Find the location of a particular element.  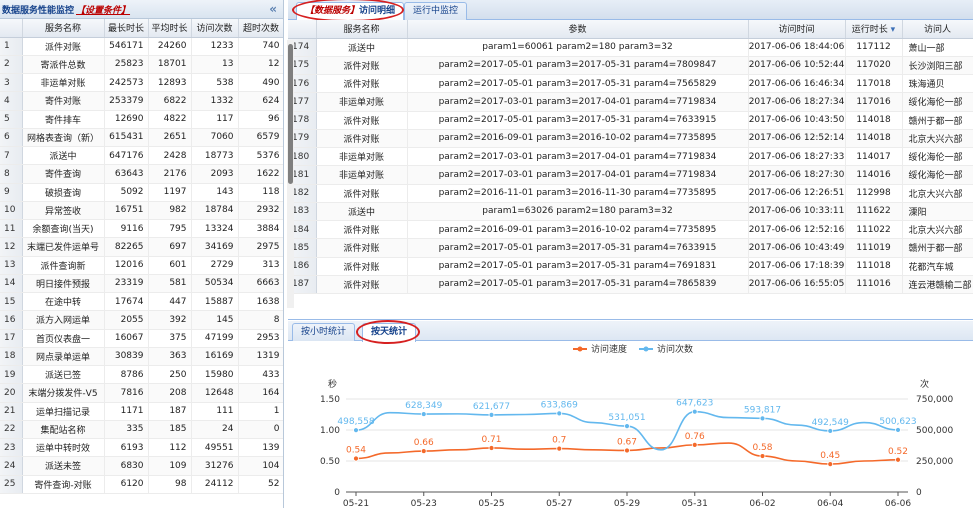

y-right-axis-label: 次 is located at coordinates (924, 384).